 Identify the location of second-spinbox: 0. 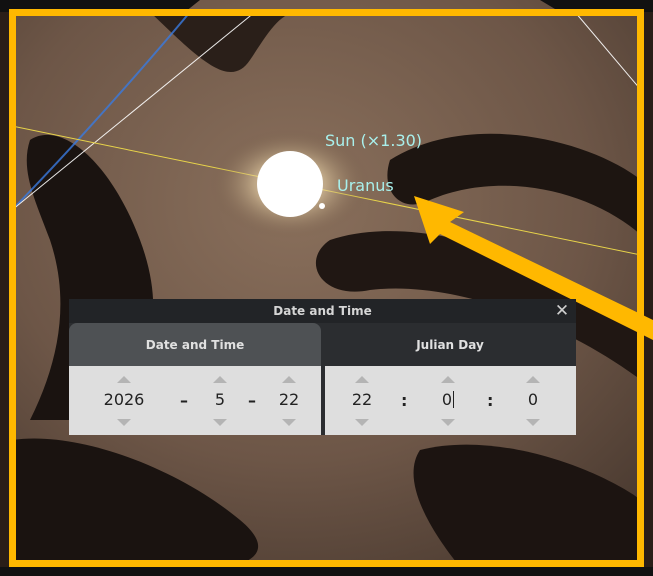
(533, 400).